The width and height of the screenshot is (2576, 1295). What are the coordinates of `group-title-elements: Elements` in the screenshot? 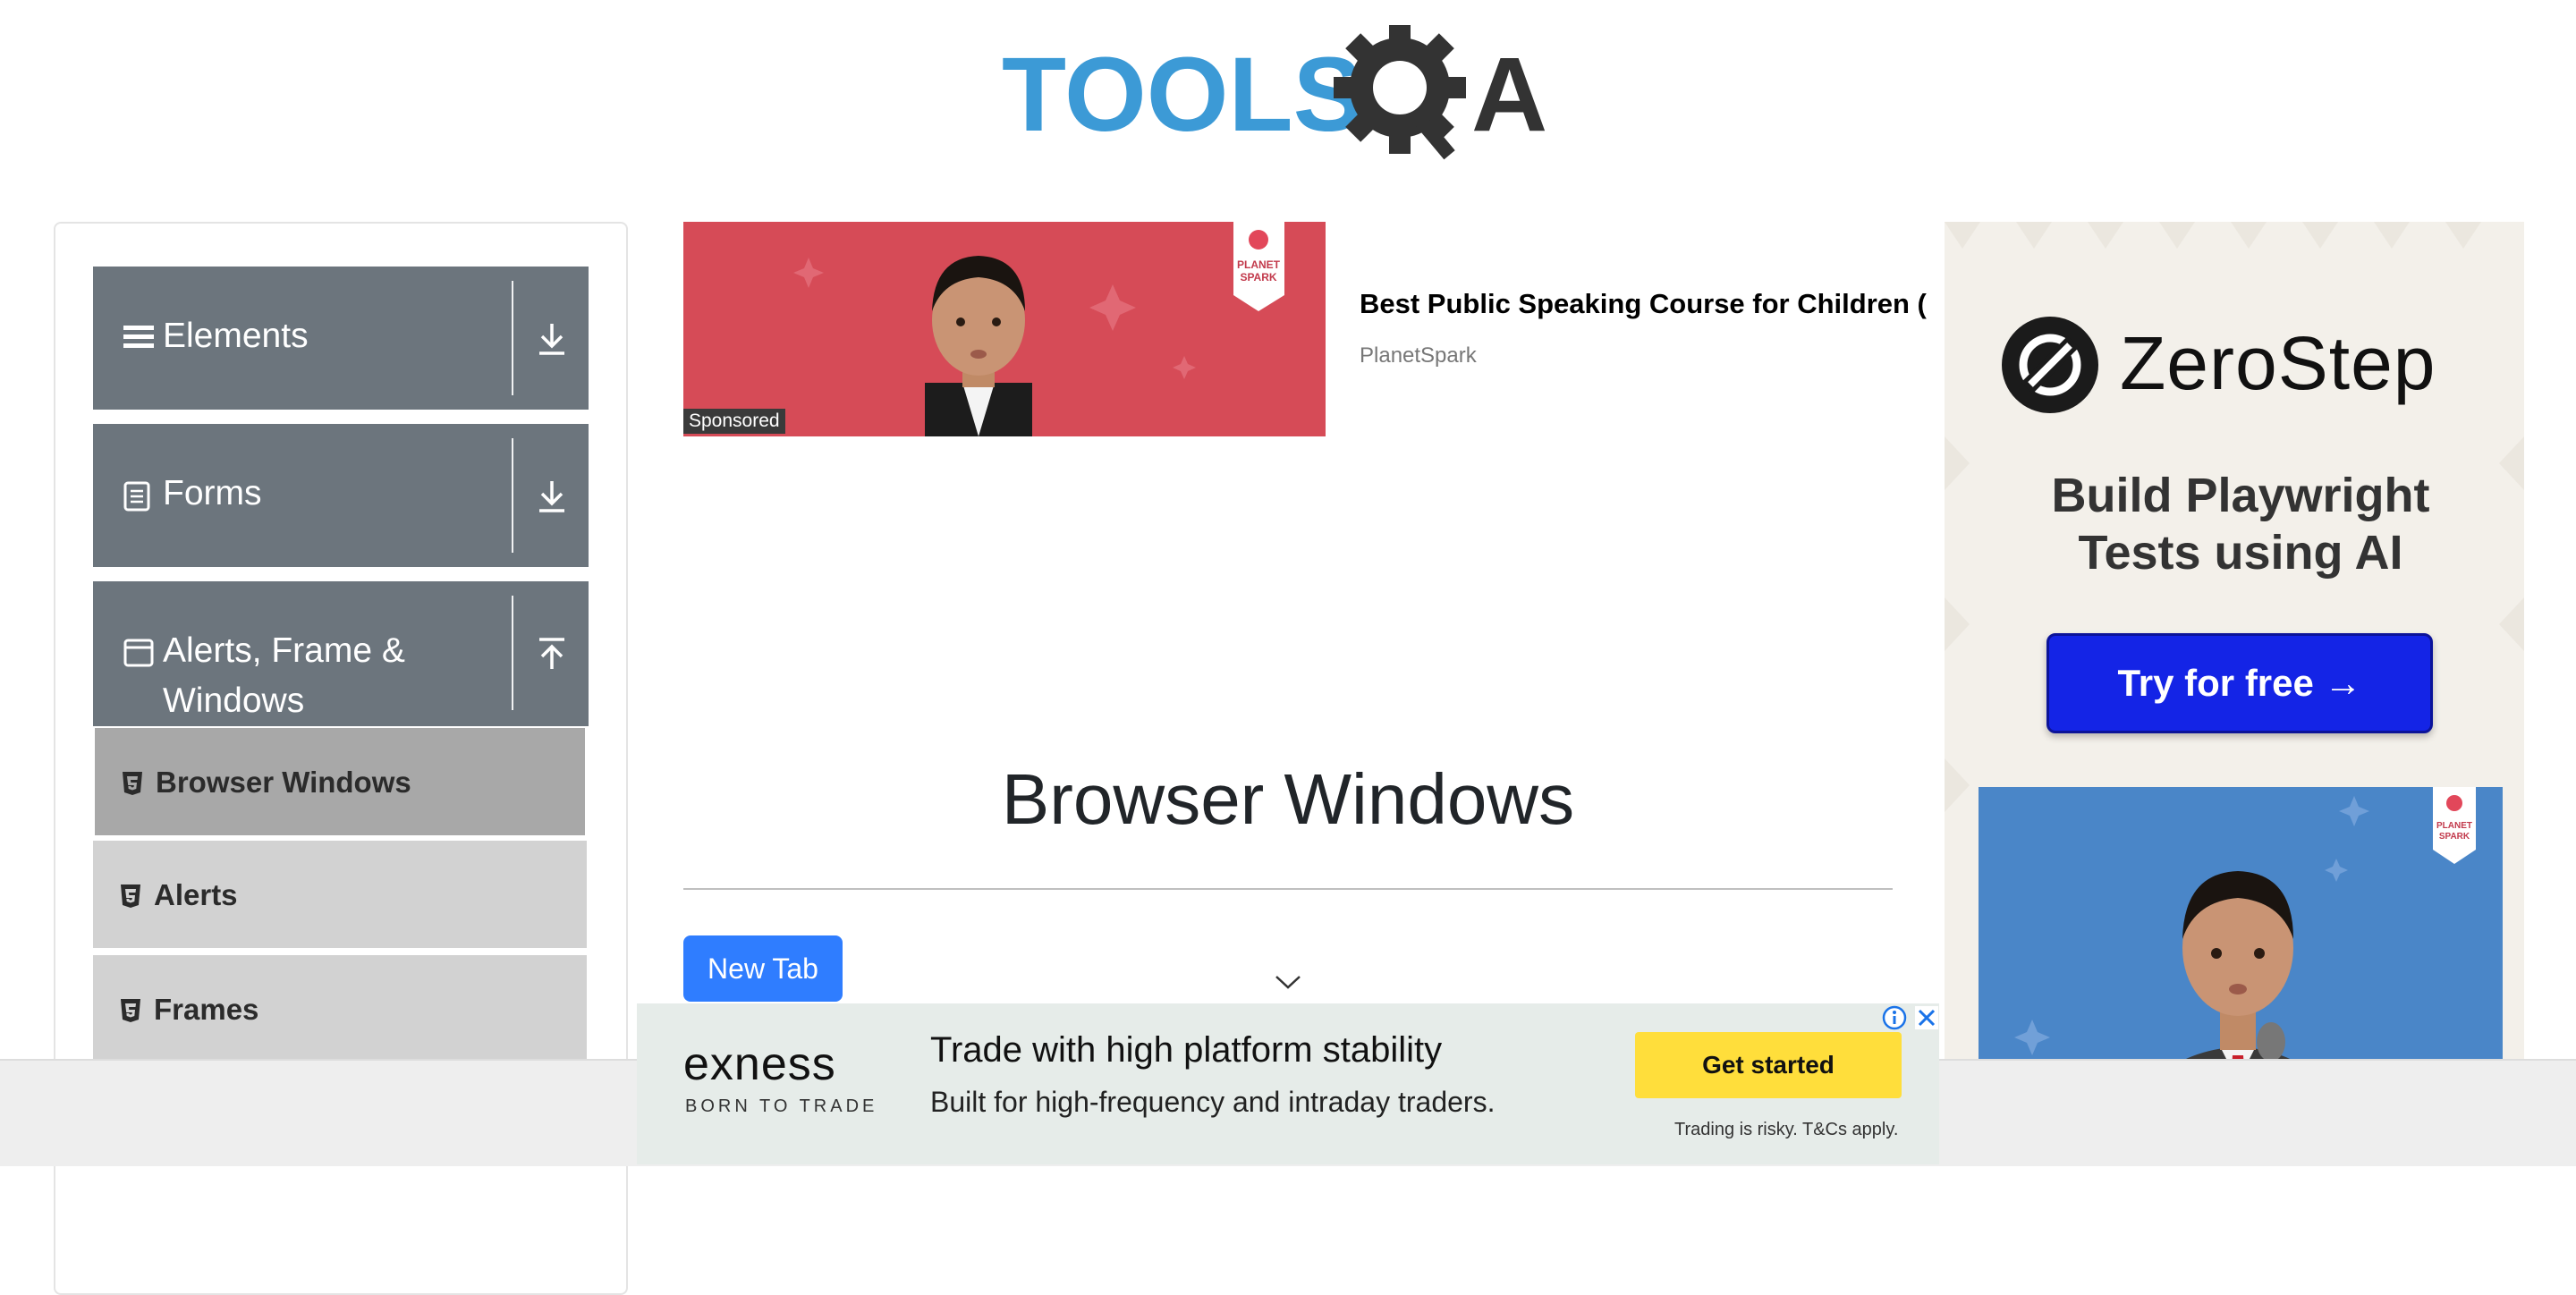 It's located at (236, 336).